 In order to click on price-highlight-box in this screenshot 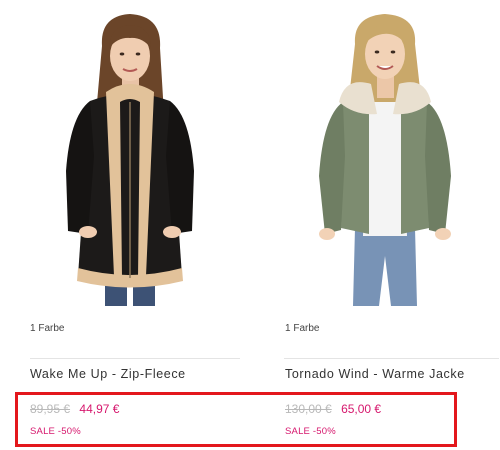, I will do `click(236, 419)`.